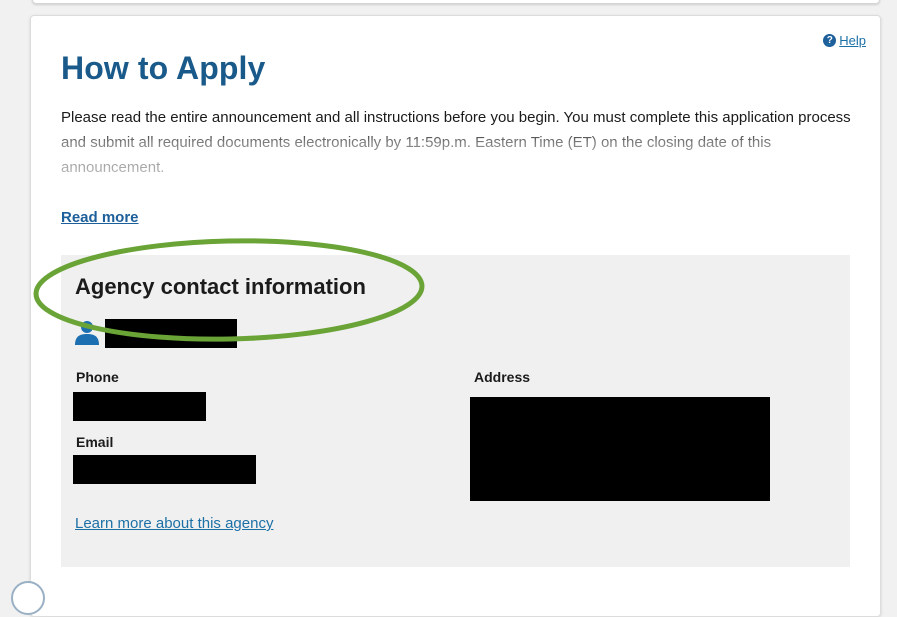  Describe the element at coordinates (164, 469) in the screenshot. I see `redacted-email` at that location.